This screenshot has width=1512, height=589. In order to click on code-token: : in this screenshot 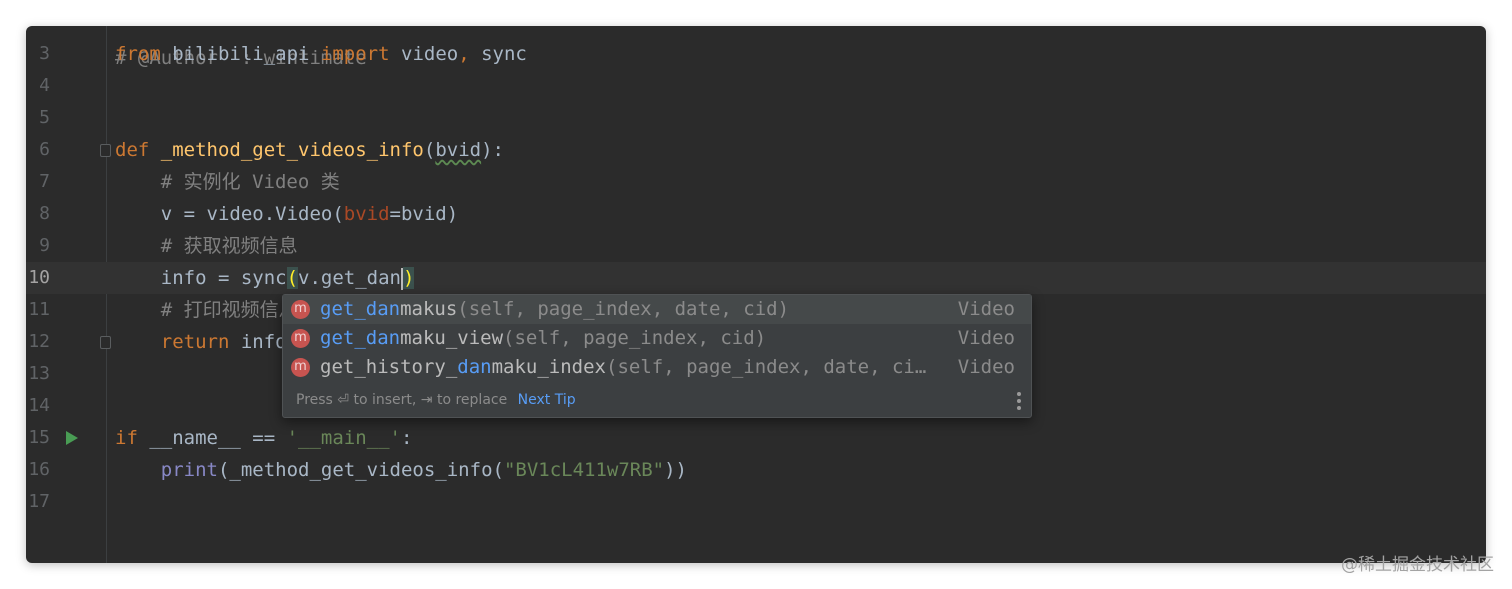, I will do `click(407, 438)`.